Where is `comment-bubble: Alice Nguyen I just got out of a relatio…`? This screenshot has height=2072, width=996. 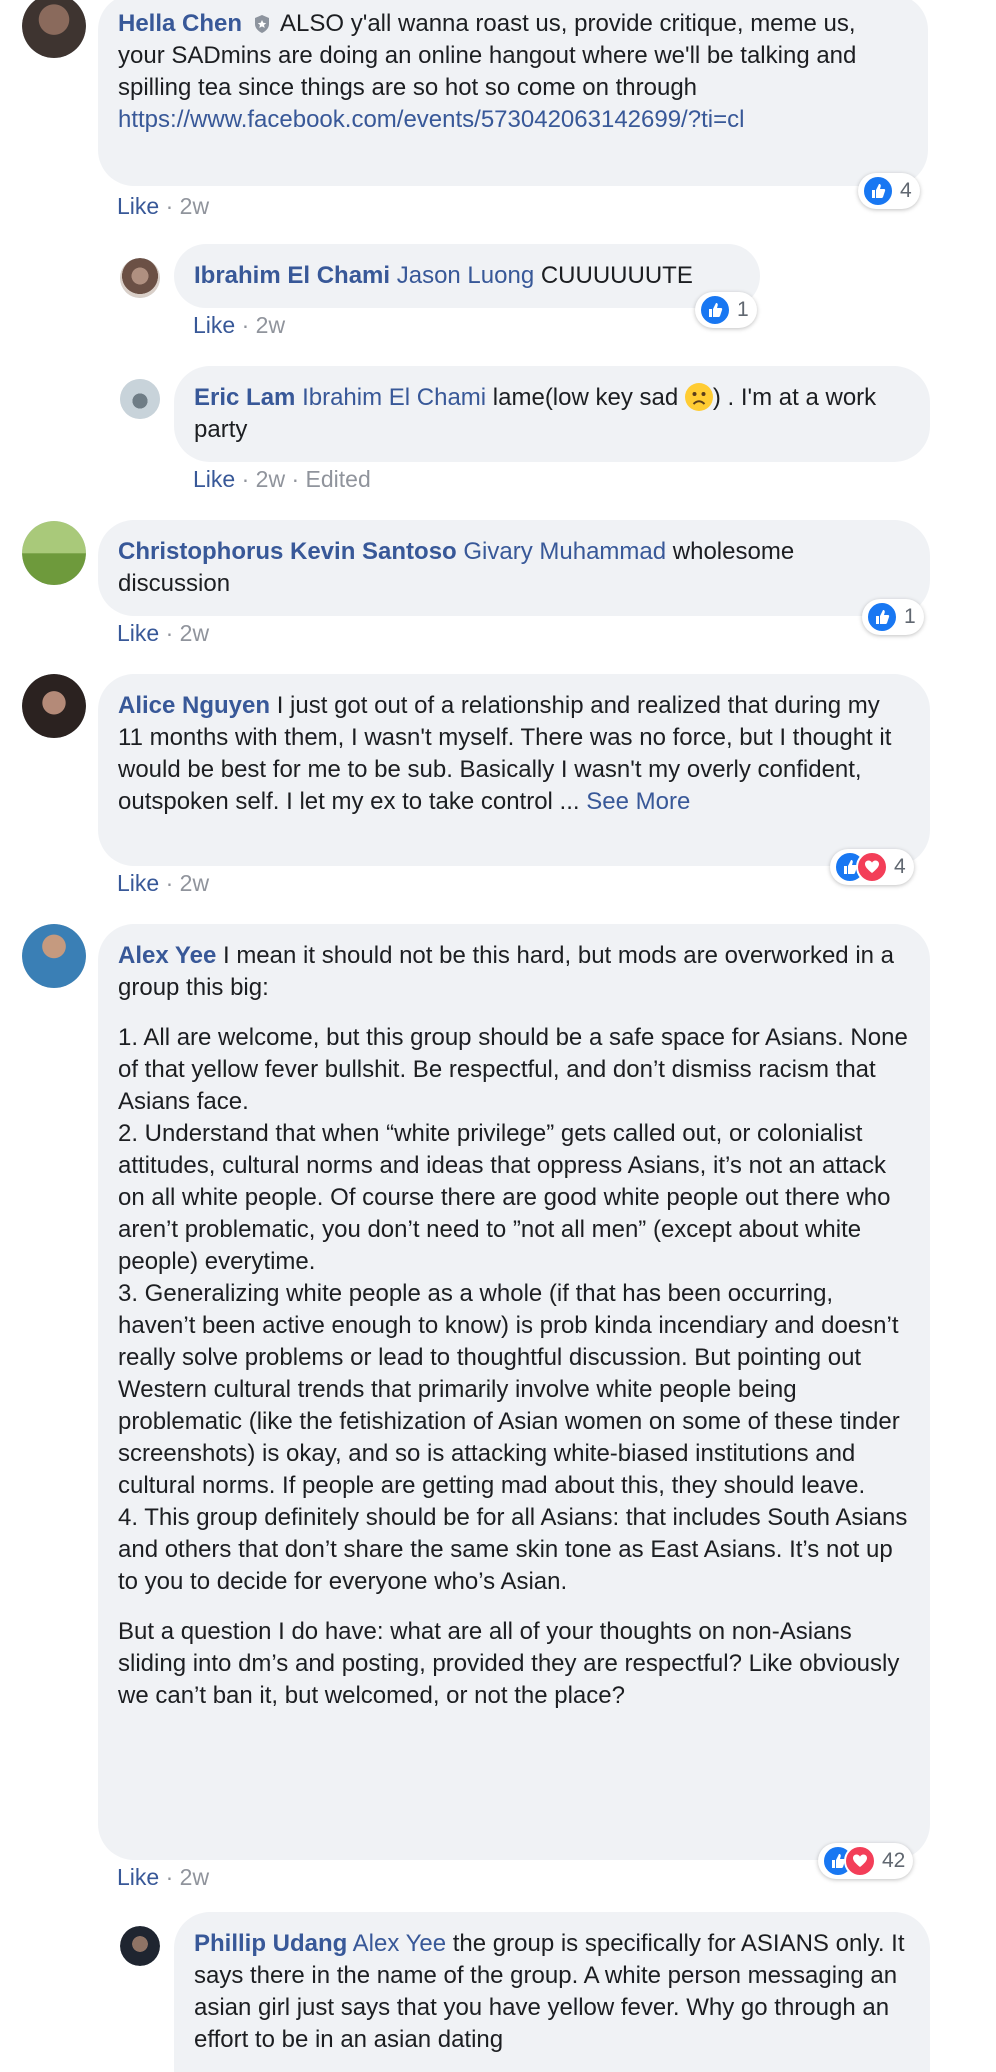
comment-bubble: Alice Nguyen I just got out of a relatio… is located at coordinates (514, 770).